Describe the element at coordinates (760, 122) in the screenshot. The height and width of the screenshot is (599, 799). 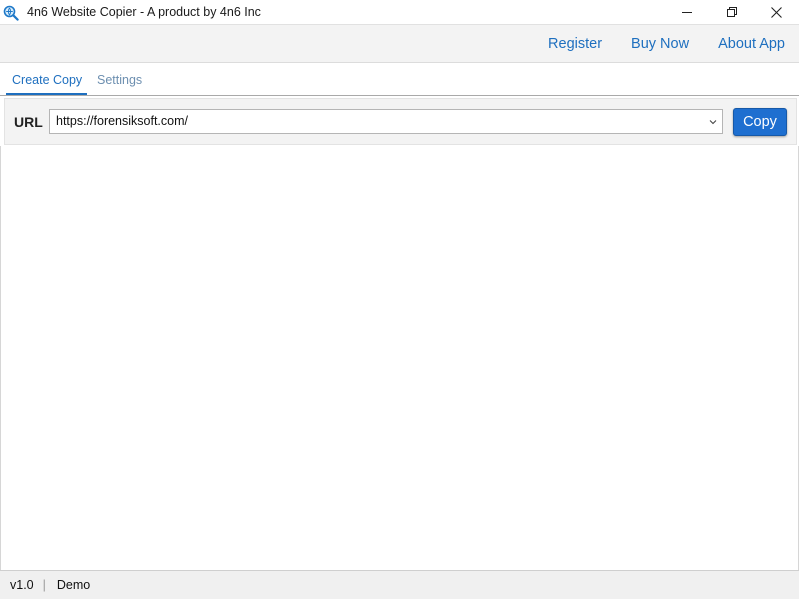
I see `copy-button: Copy` at that location.